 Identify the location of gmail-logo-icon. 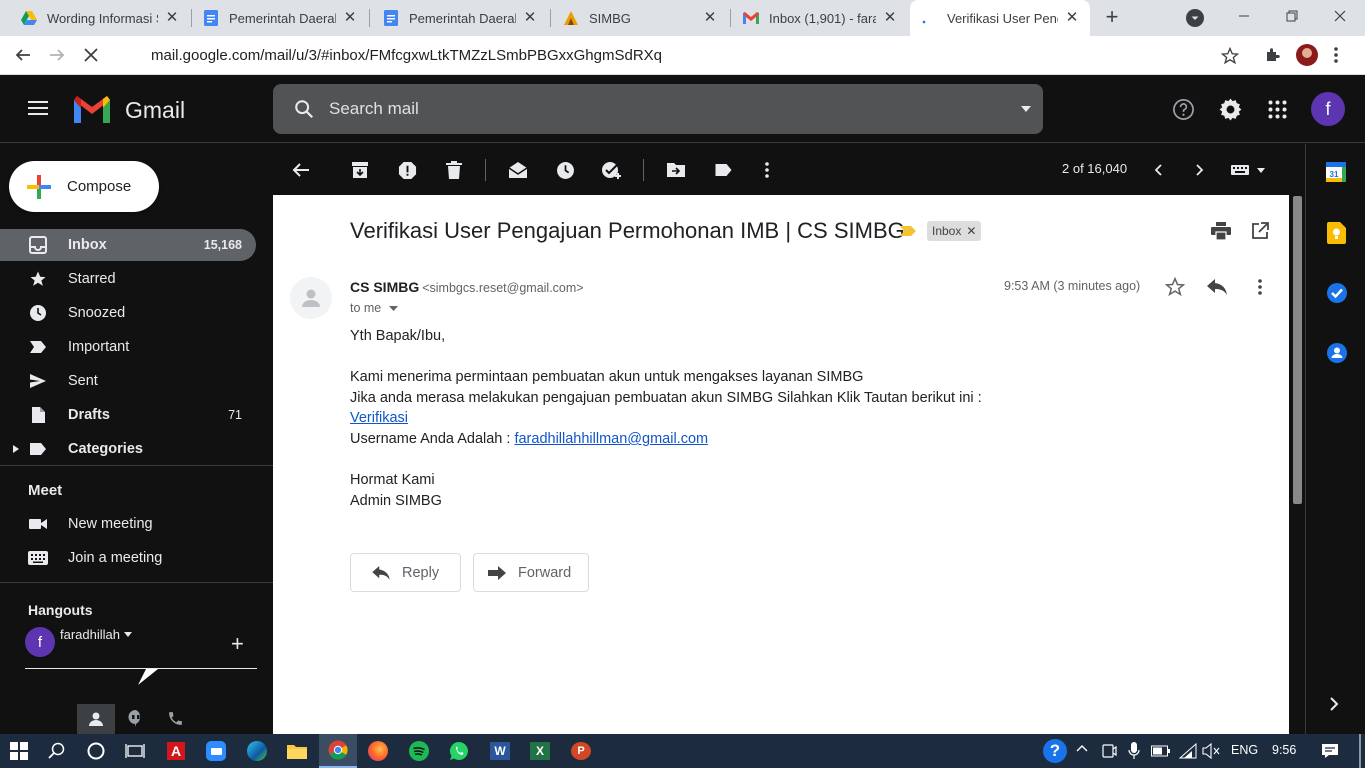
(92, 110).